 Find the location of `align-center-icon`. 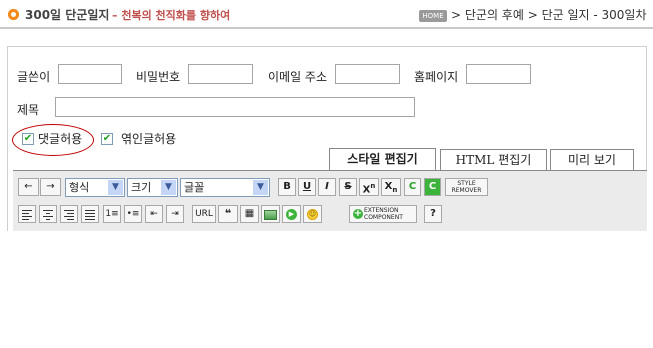

align-center-icon is located at coordinates (48, 214).